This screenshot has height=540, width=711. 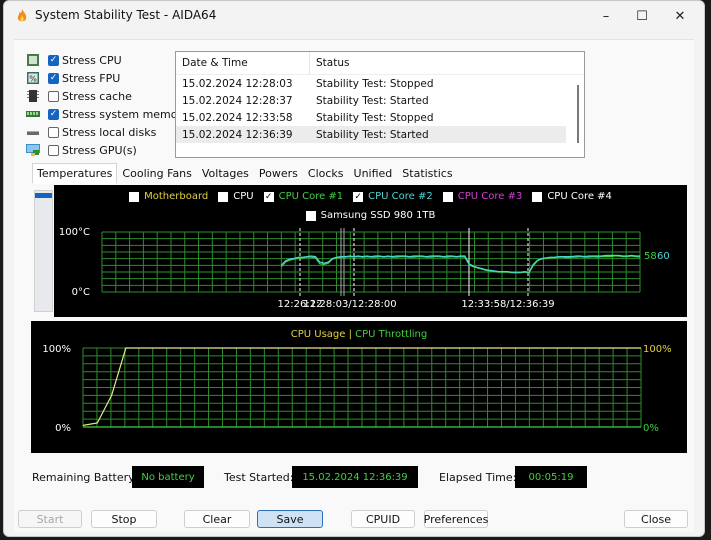 I want to click on test-started-value: 15.02.2024 12:36:39, so click(x=355, y=477).